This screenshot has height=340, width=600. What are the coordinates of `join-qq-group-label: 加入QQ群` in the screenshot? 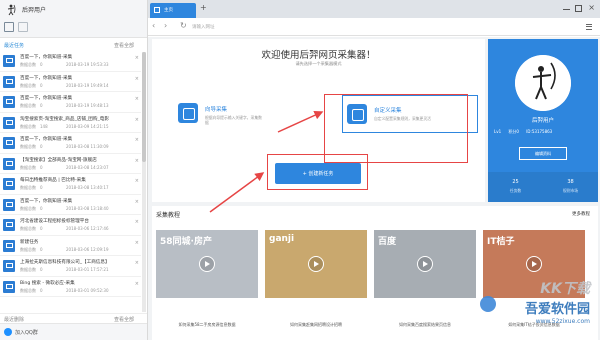 It's located at (26, 333).